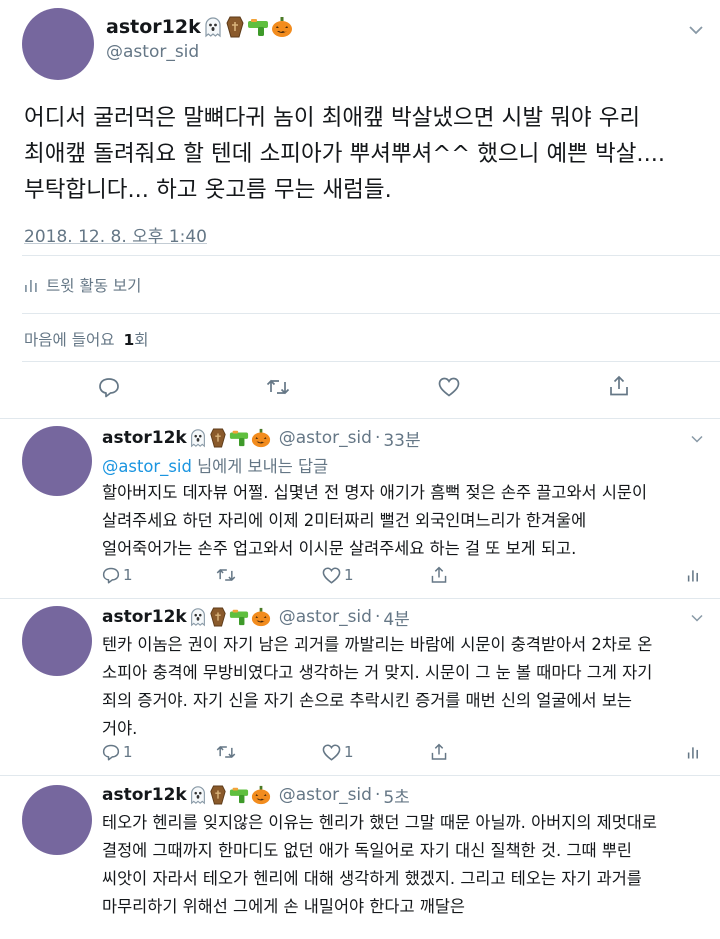 This screenshot has width=720, height=939. What do you see at coordinates (344, 520) in the screenshot?
I see `reply-text-line: 살려주세요 하던 자리에 이제 2미터짜리 뻘건 외국인며느리가 한겨울에` at bounding box center [344, 520].